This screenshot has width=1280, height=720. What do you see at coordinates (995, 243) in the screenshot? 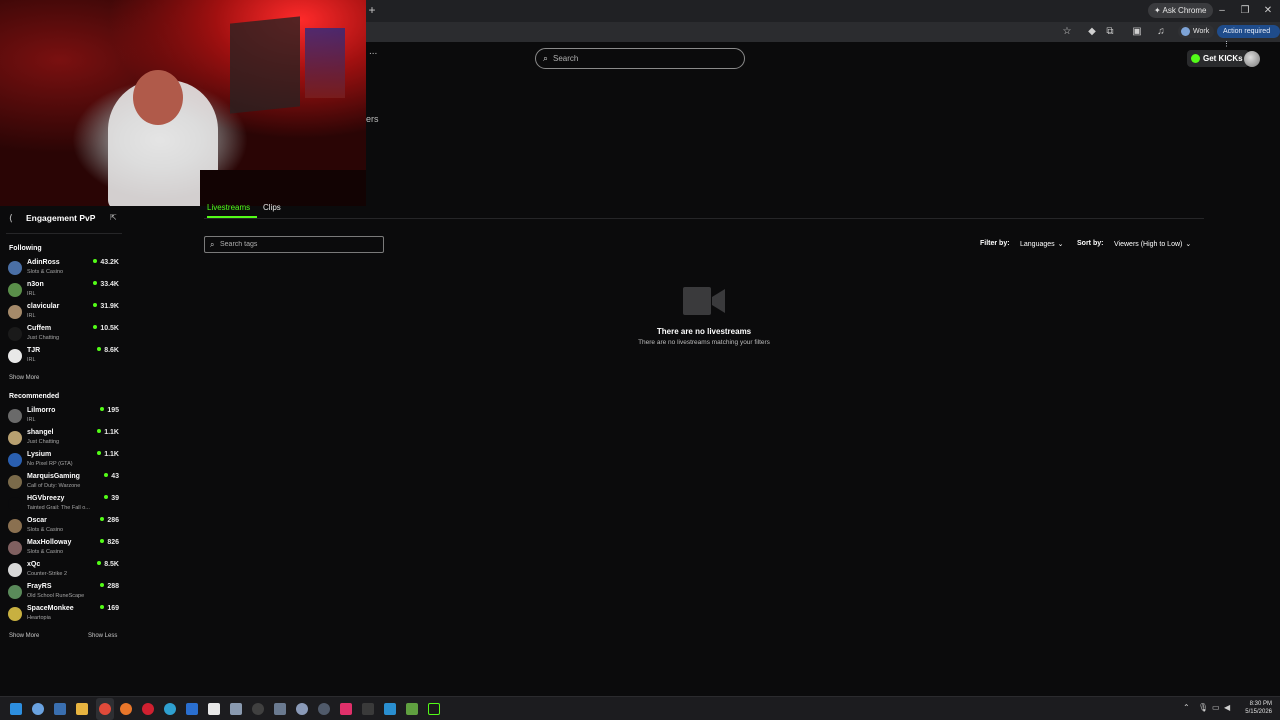
I see `filter-by-label: Filter by:` at bounding box center [995, 243].